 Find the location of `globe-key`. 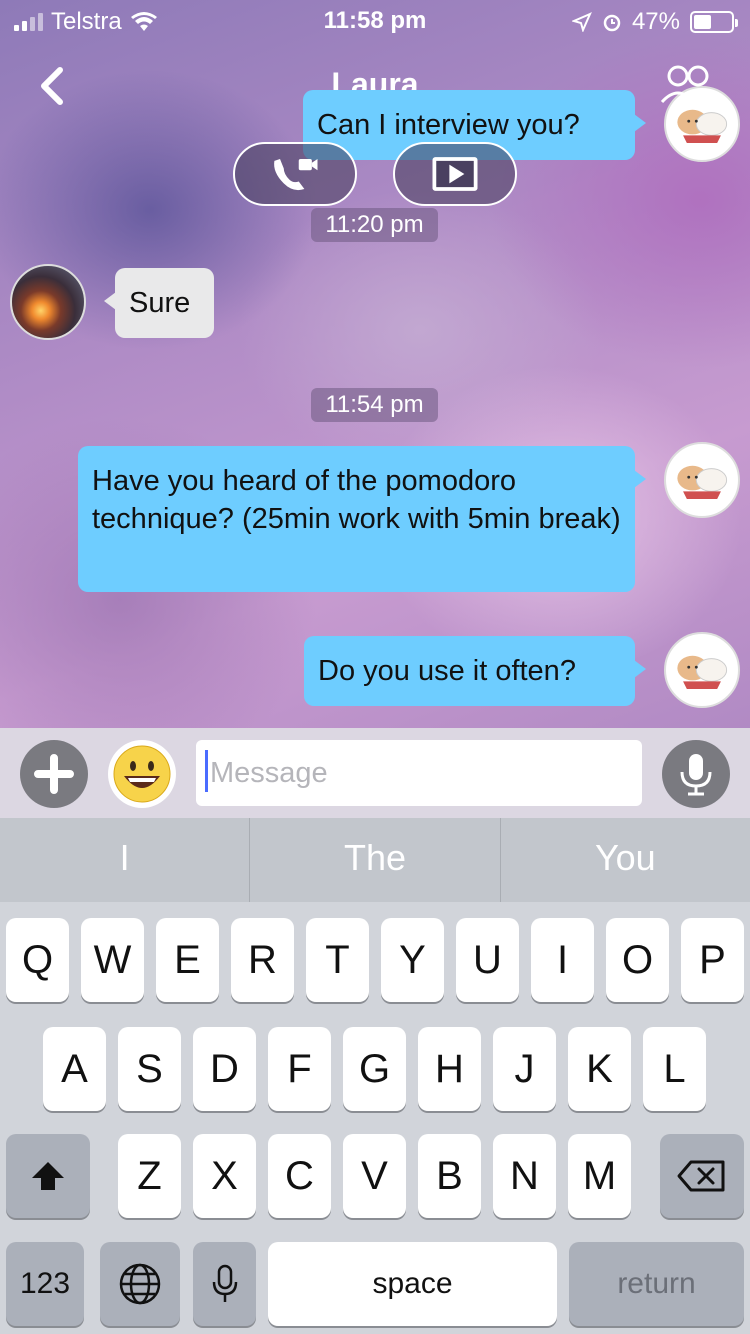

globe-key is located at coordinates (140, 1284).